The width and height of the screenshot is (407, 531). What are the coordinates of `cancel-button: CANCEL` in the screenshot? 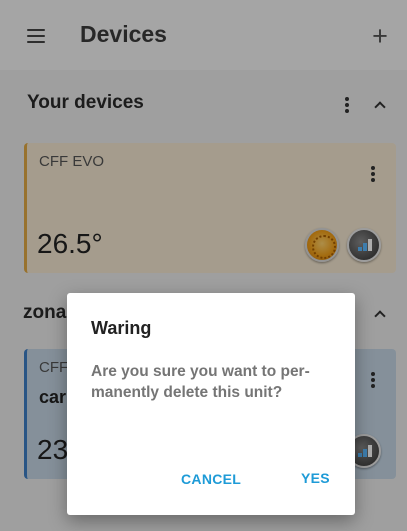 It's located at (211, 479).